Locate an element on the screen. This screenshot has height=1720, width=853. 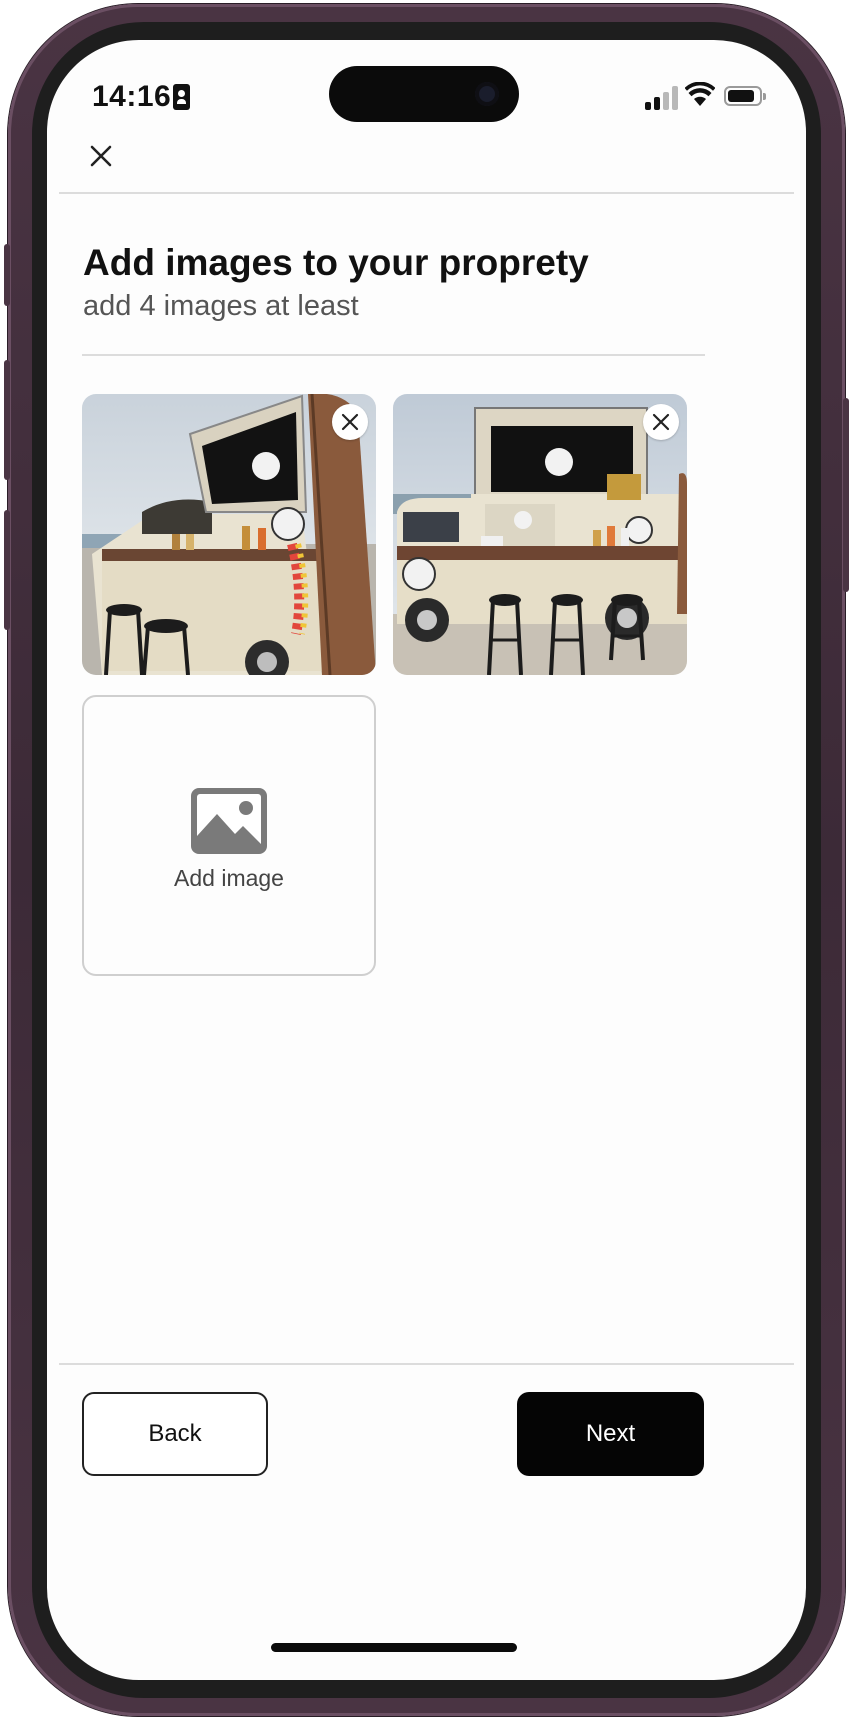
photo-food-truck-side is located at coordinates (229, 534).